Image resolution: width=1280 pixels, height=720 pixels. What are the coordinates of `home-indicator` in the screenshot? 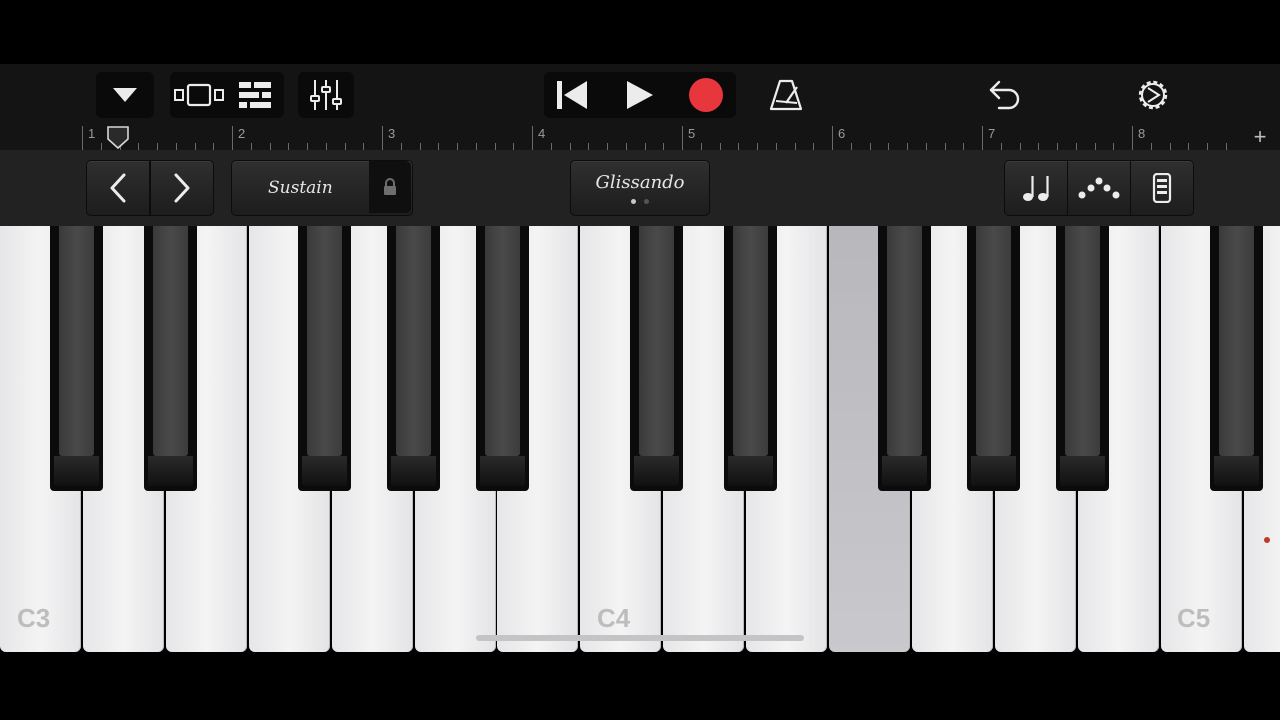 It's located at (640, 638).